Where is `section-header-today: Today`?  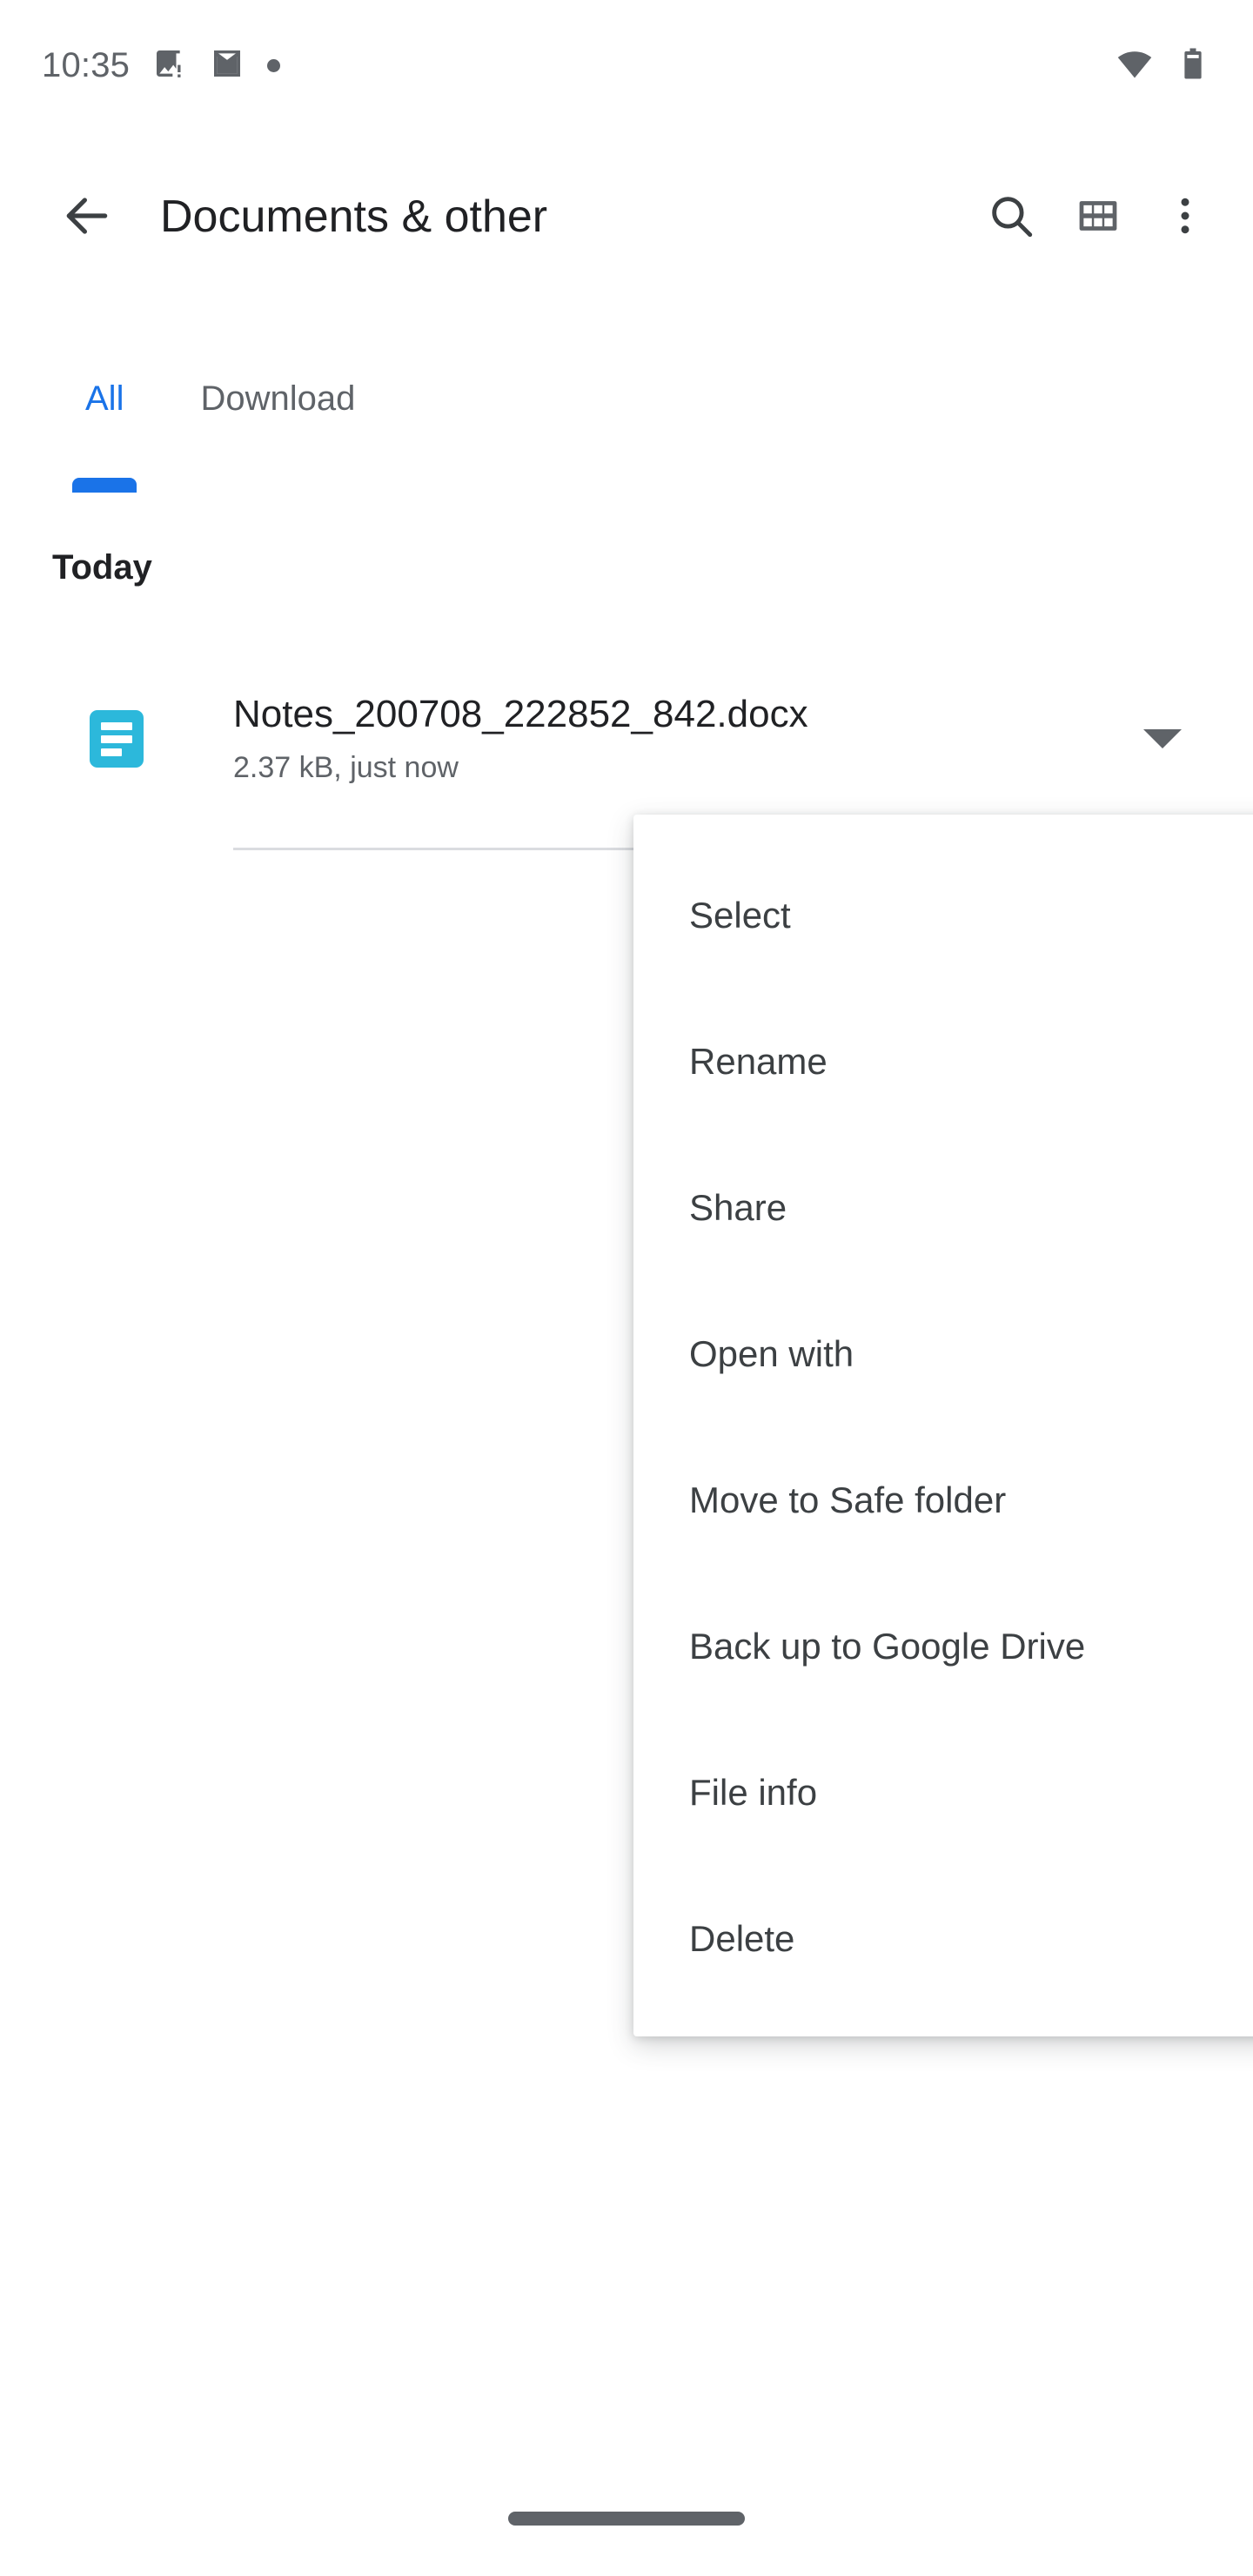 section-header-today: Today is located at coordinates (102, 567).